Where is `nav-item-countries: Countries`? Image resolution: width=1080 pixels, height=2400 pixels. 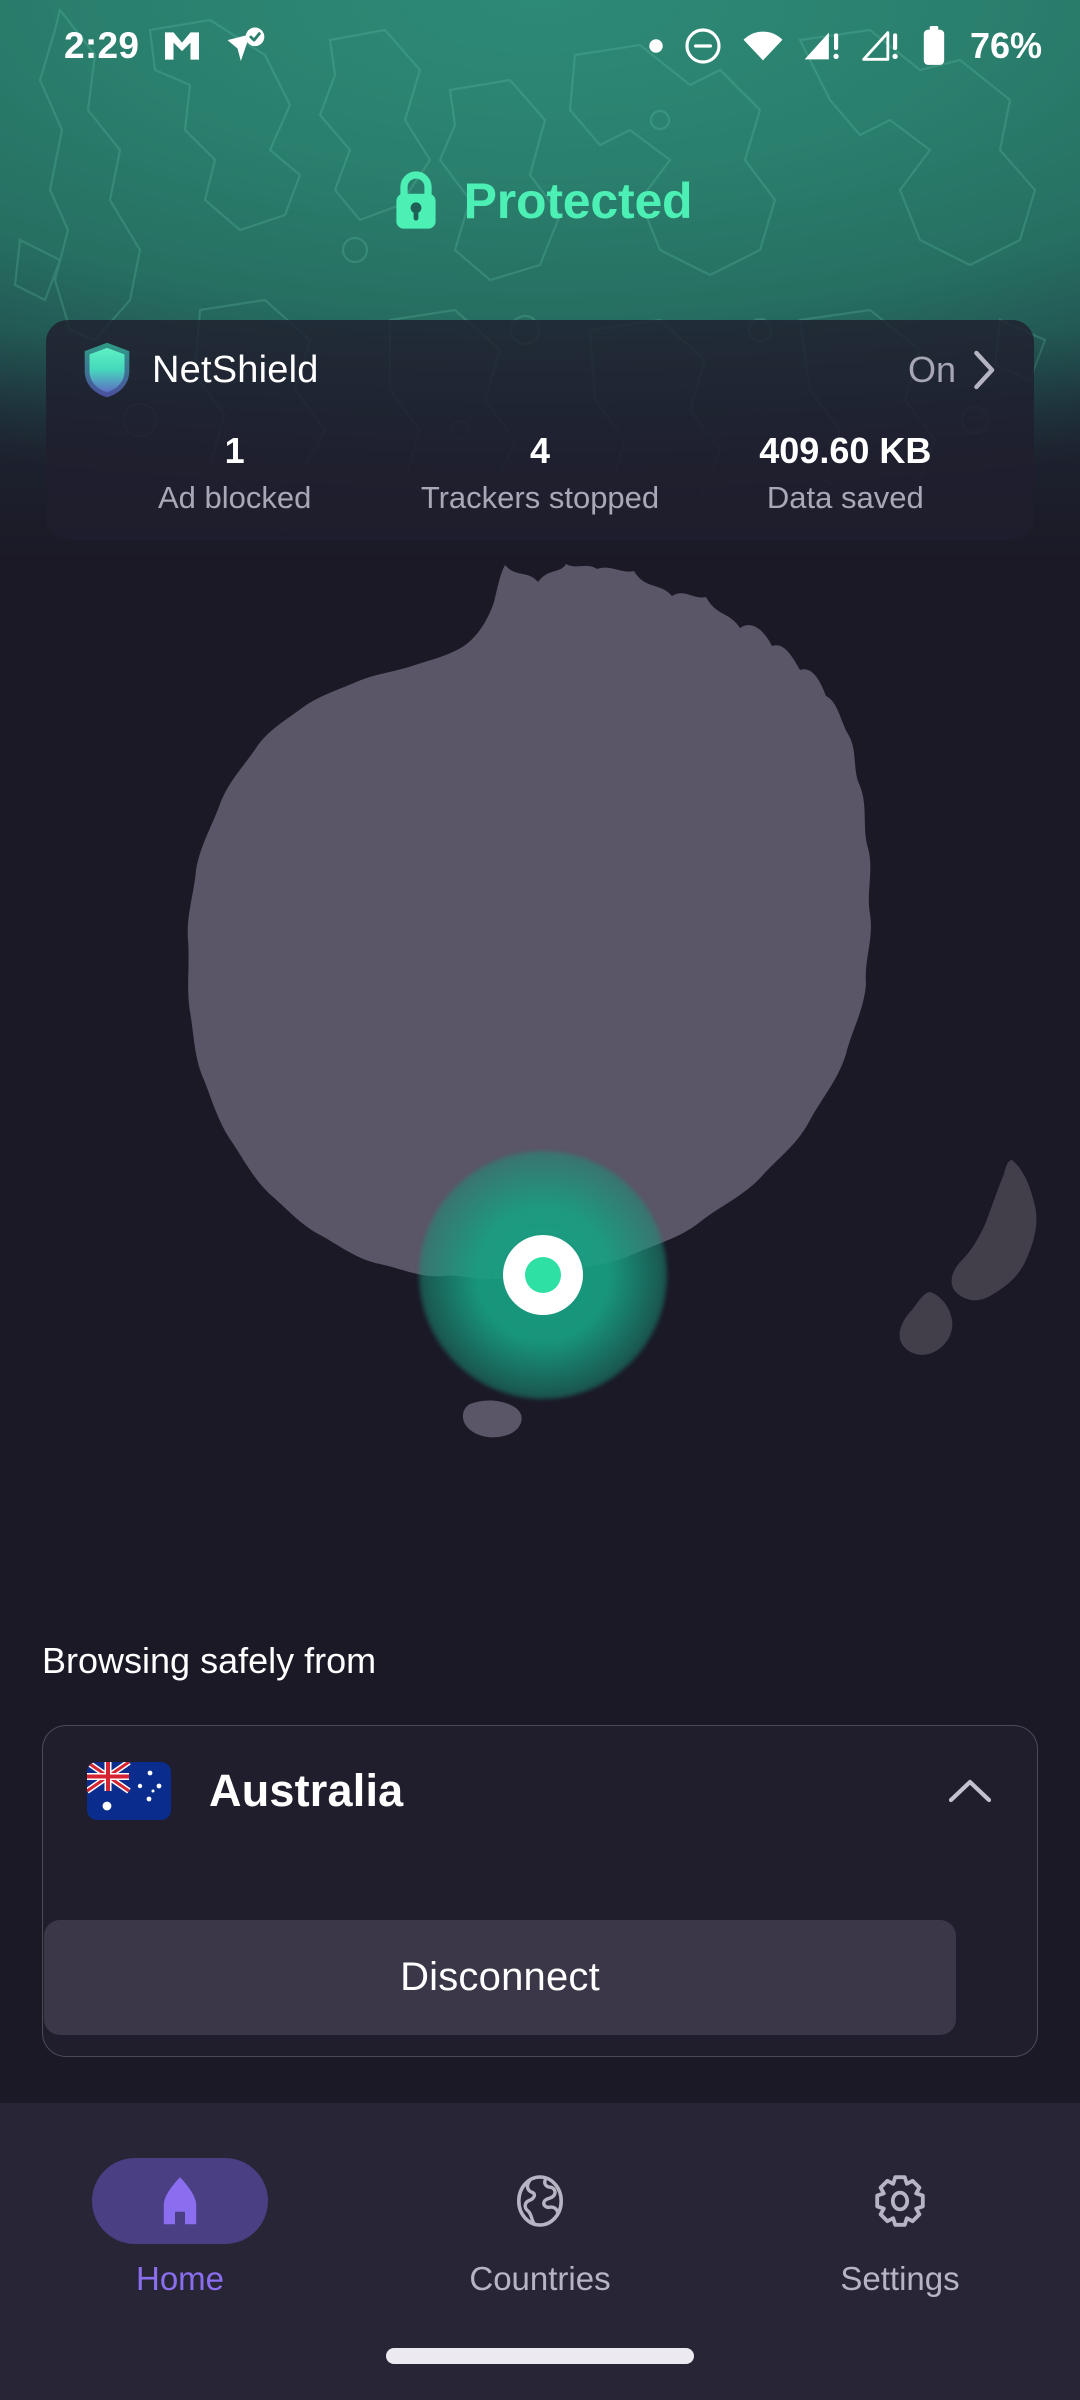 nav-item-countries: Countries is located at coordinates (540, 2219).